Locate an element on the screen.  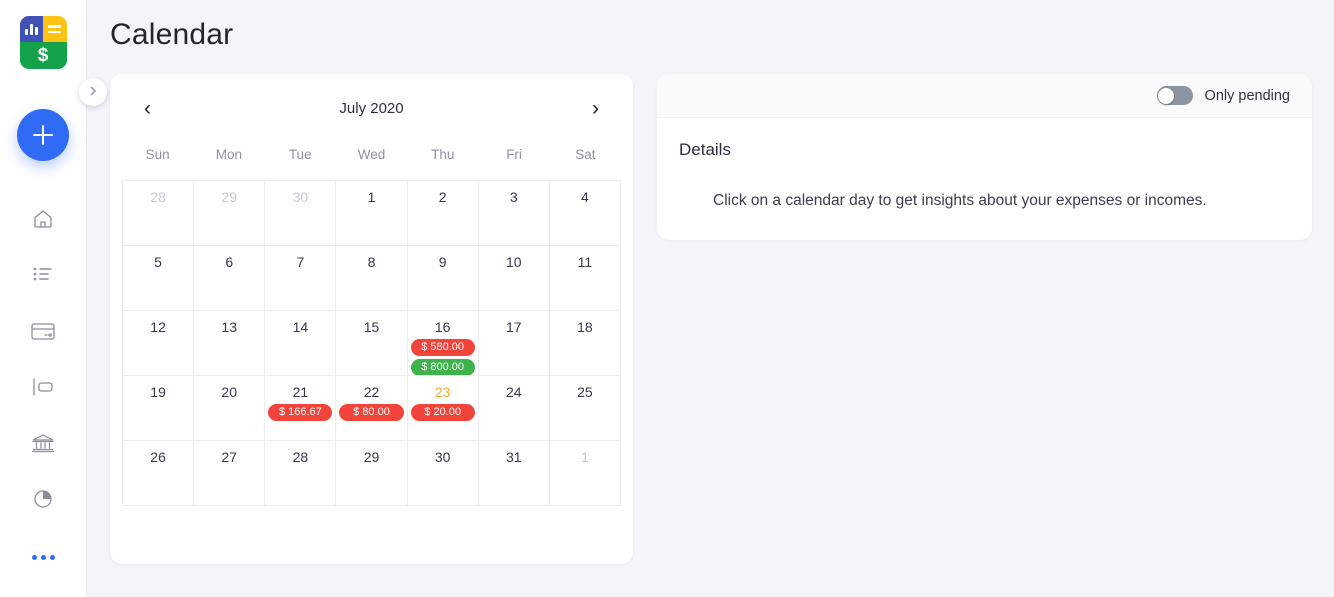
calendar-day-number: 18 is located at coordinates (585, 327).